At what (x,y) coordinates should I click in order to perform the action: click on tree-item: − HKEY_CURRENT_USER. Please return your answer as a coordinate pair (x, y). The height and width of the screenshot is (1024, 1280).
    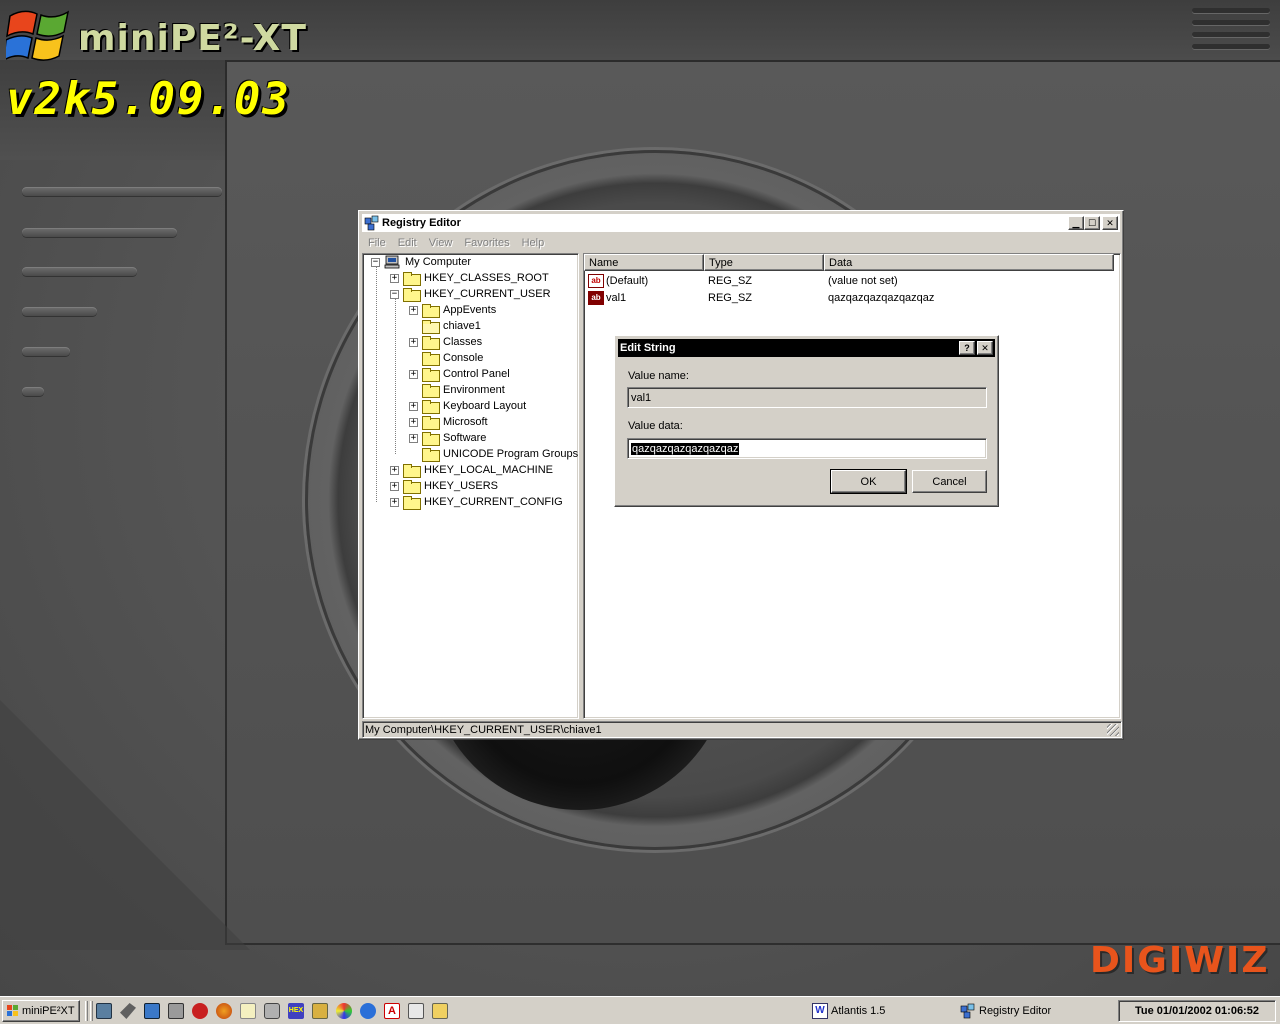
    Looking at the image, I should click on (471, 294).